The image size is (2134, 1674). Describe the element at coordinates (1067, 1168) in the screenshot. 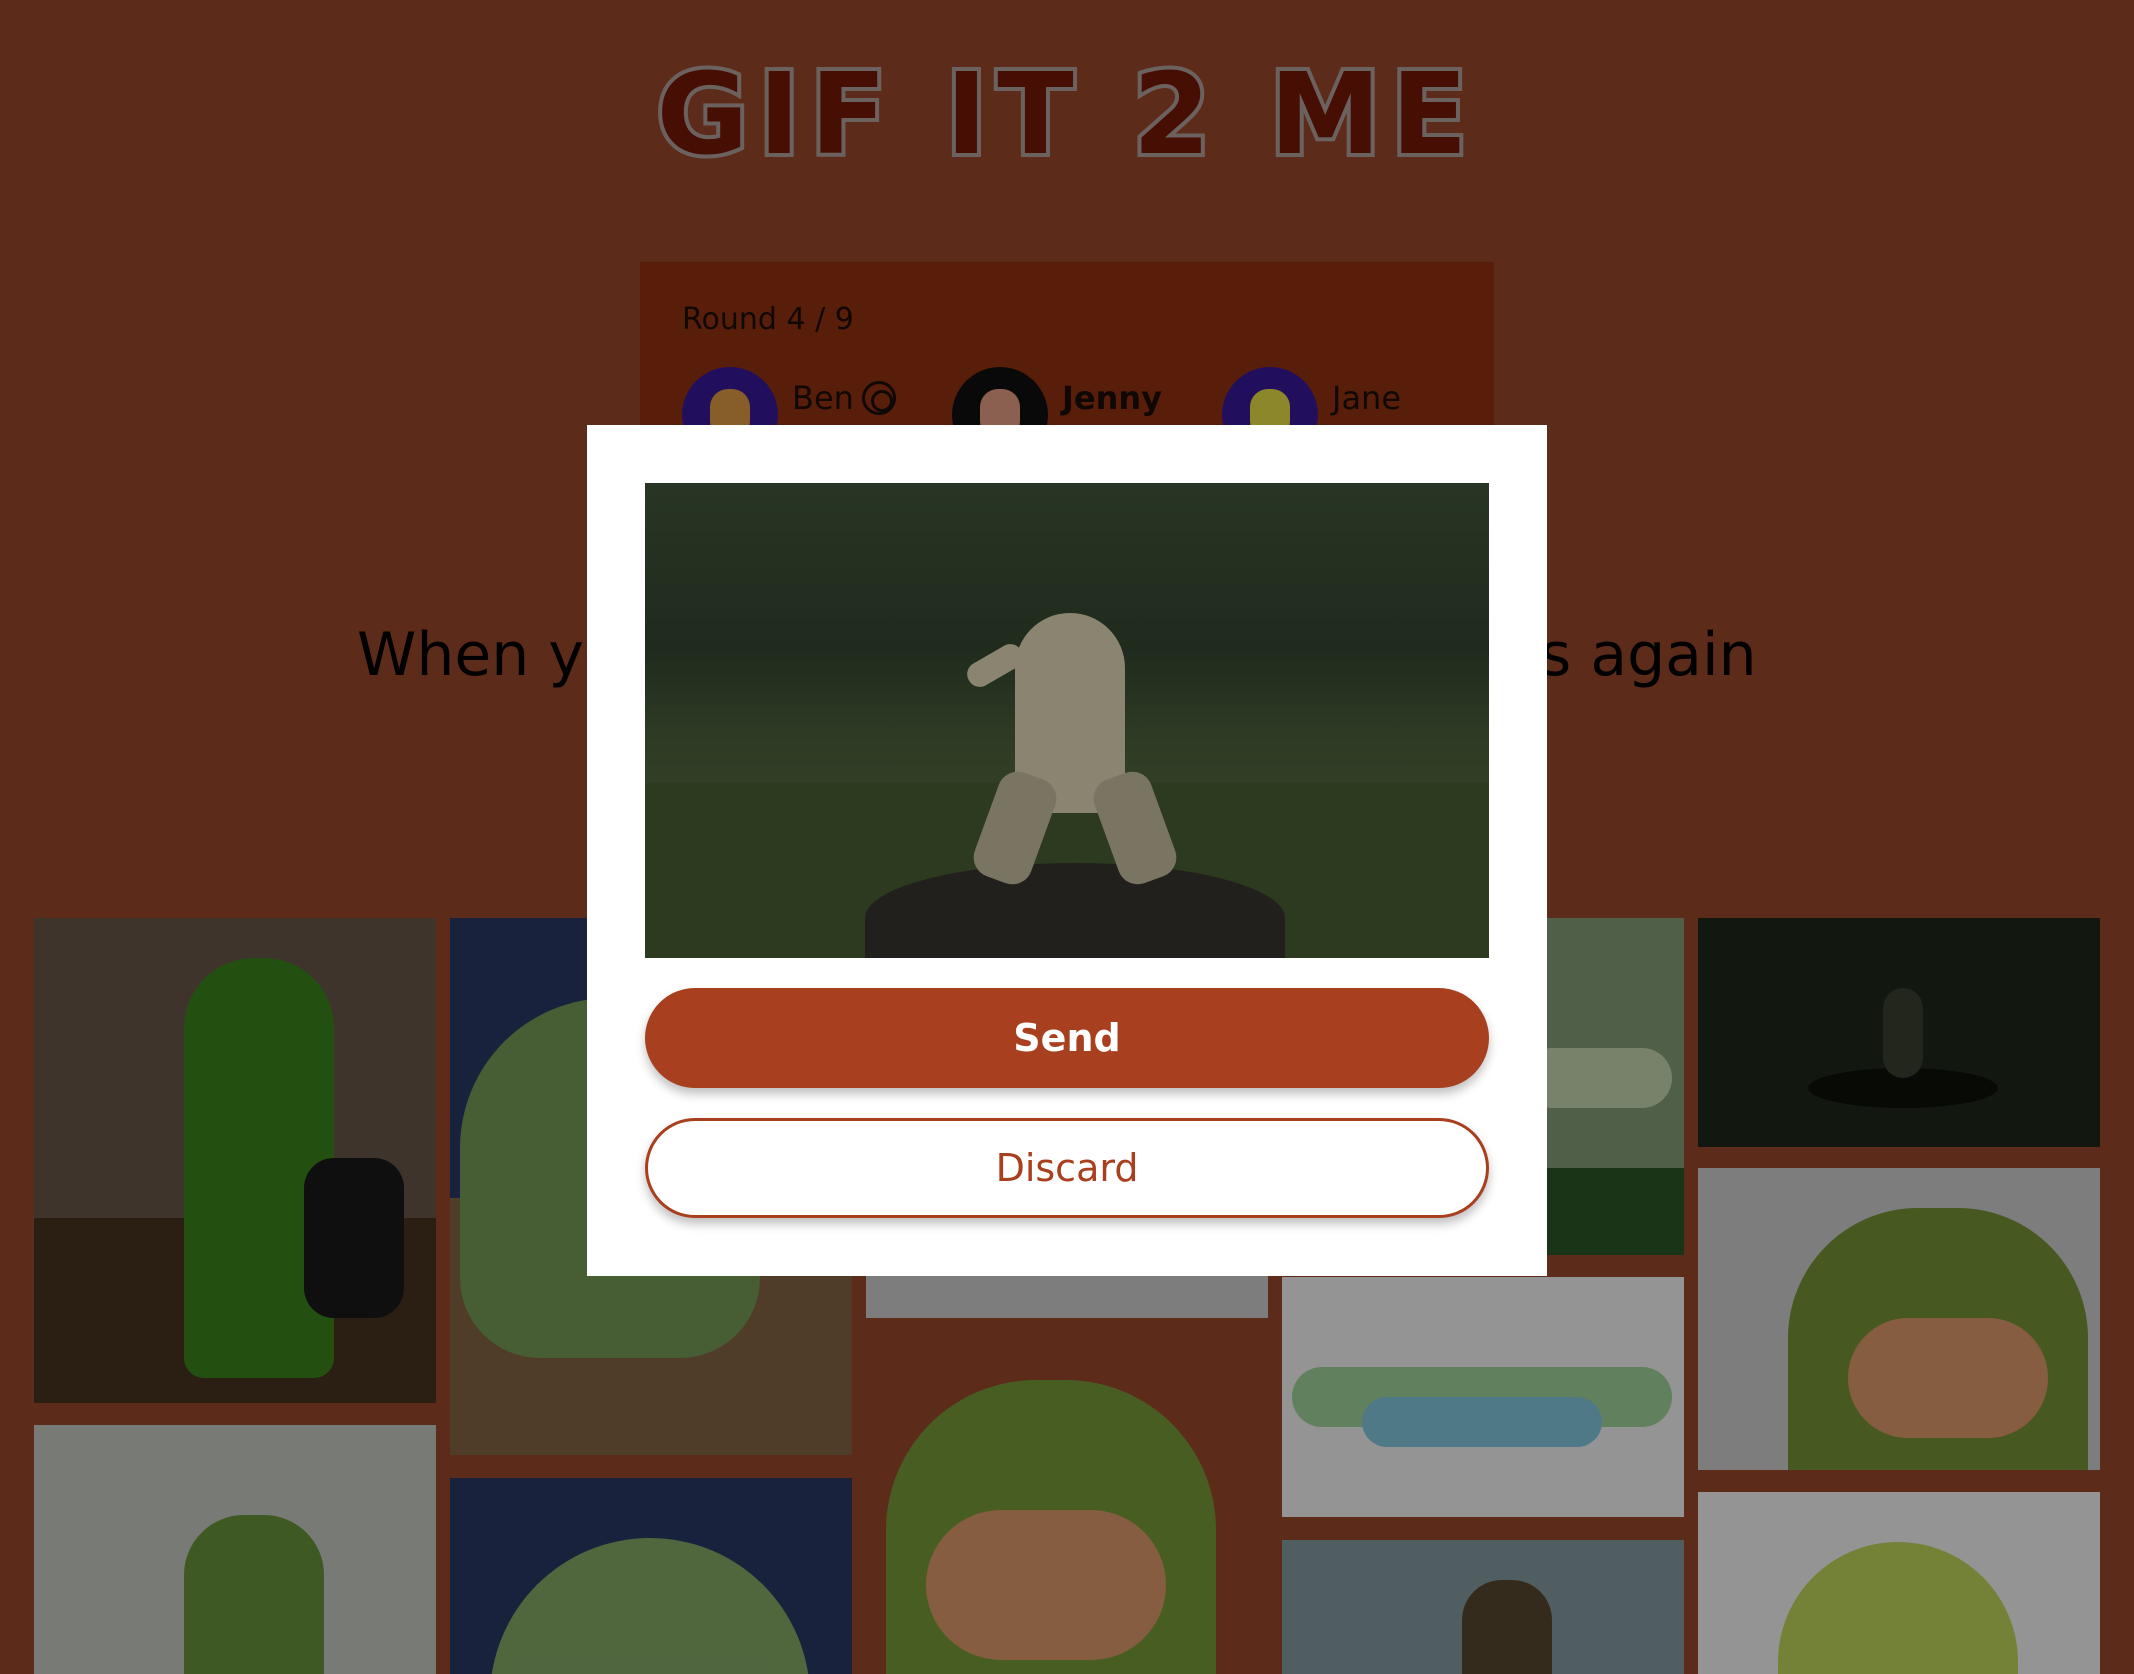

I see `discard-button: Discard` at that location.